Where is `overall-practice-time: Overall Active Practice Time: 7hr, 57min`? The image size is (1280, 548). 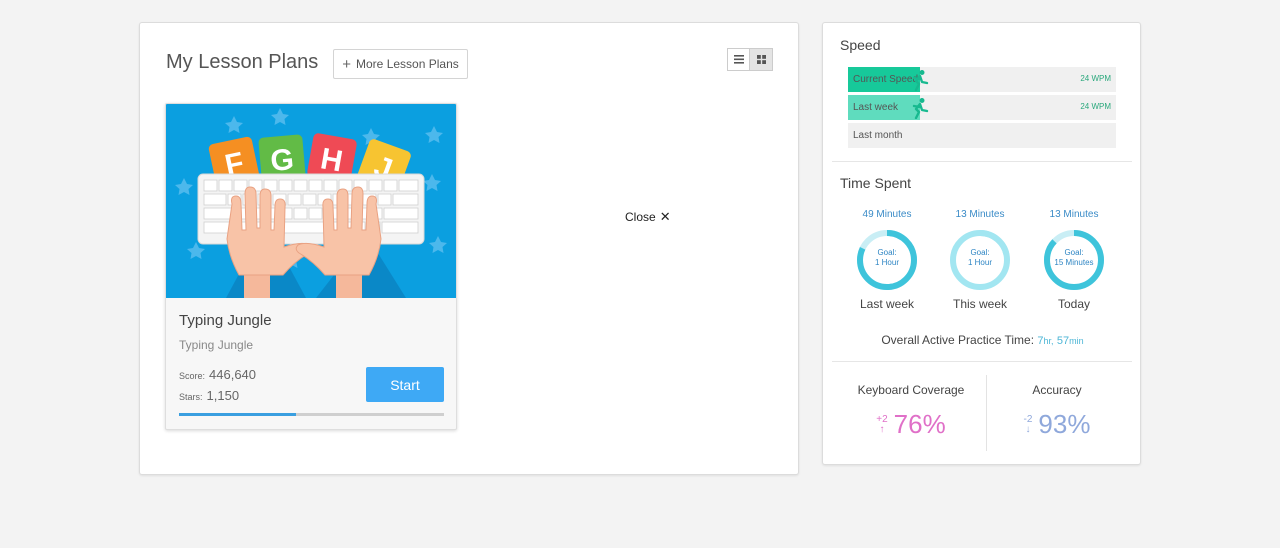
overall-practice-time: Overall Active Practice Time: 7hr, 57min is located at coordinates (982, 340).